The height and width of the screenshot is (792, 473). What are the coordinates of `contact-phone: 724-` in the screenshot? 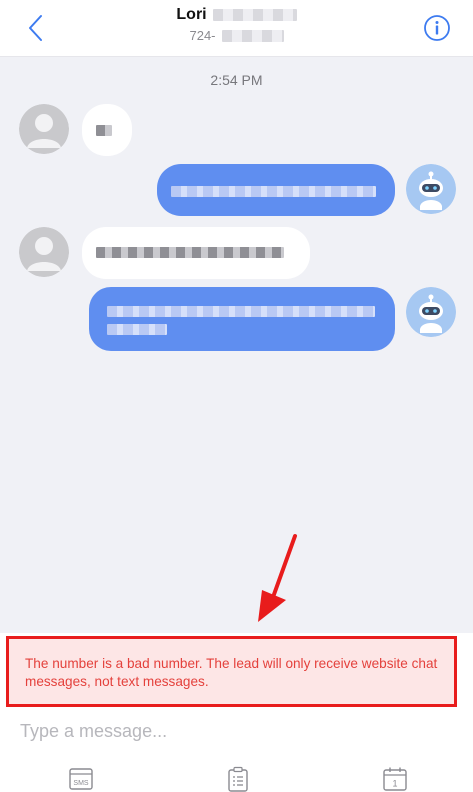 It's located at (202, 35).